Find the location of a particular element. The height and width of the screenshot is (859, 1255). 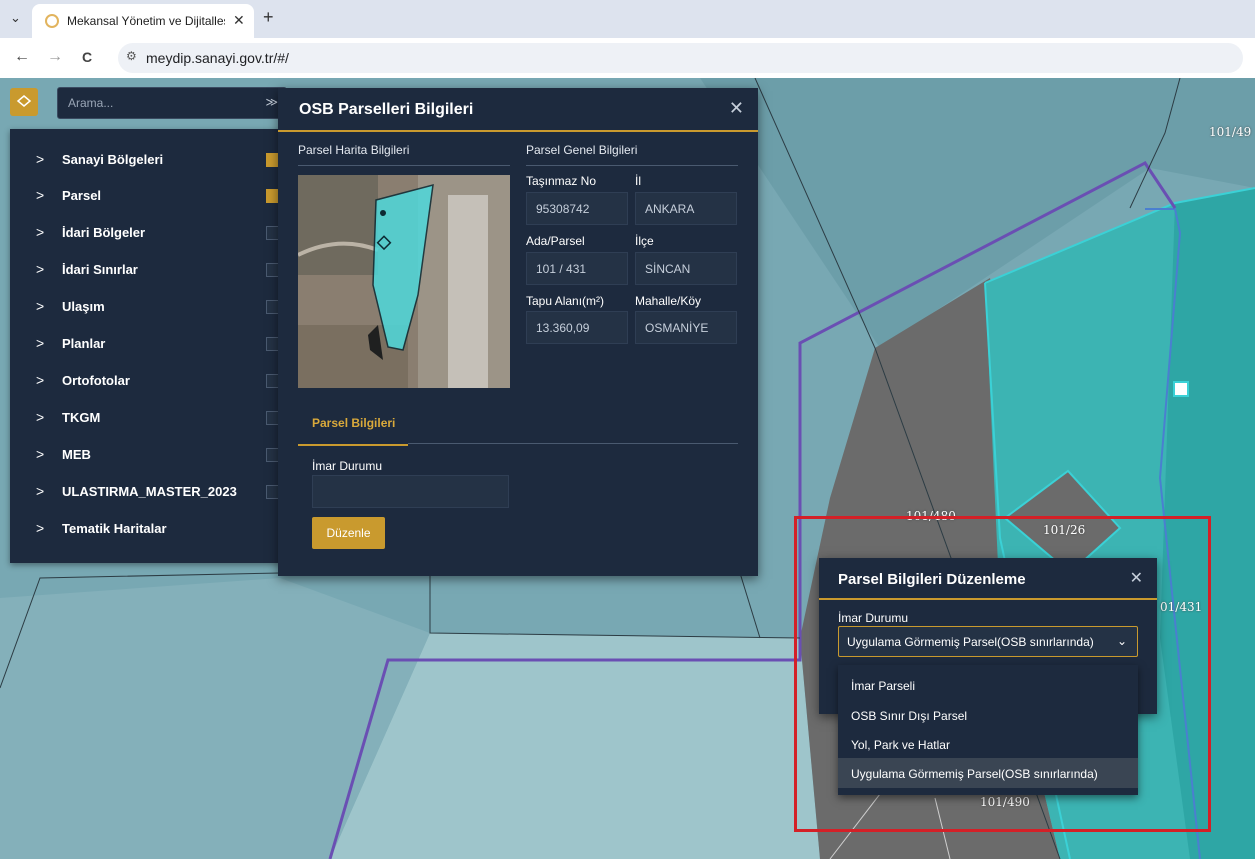

layer-label: ULASTIRMA_MASTER_2023 is located at coordinates (149, 491).